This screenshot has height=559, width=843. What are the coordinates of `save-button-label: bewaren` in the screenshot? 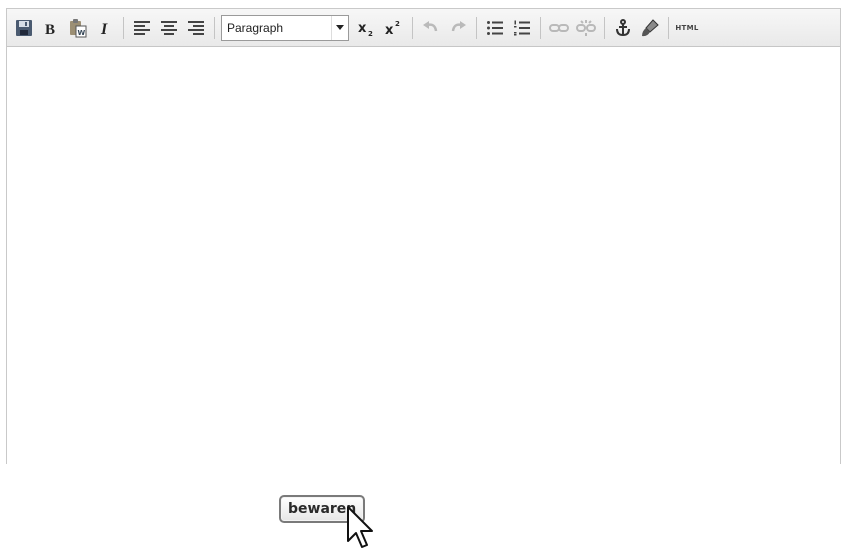 It's located at (322, 509).